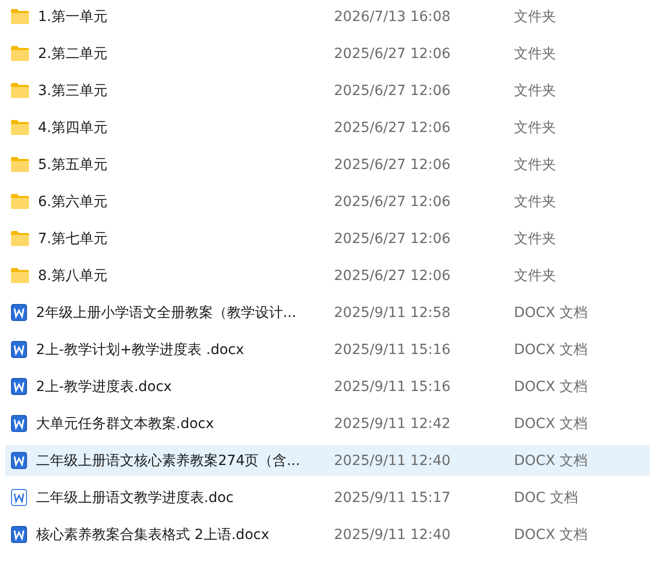 This screenshot has width=650, height=585. What do you see at coordinates (327, 16) in the screenshot?
I see `file-row: 1.第一单元 2026/7/13 16:08 文件夹` at bounding box center [327, 16].